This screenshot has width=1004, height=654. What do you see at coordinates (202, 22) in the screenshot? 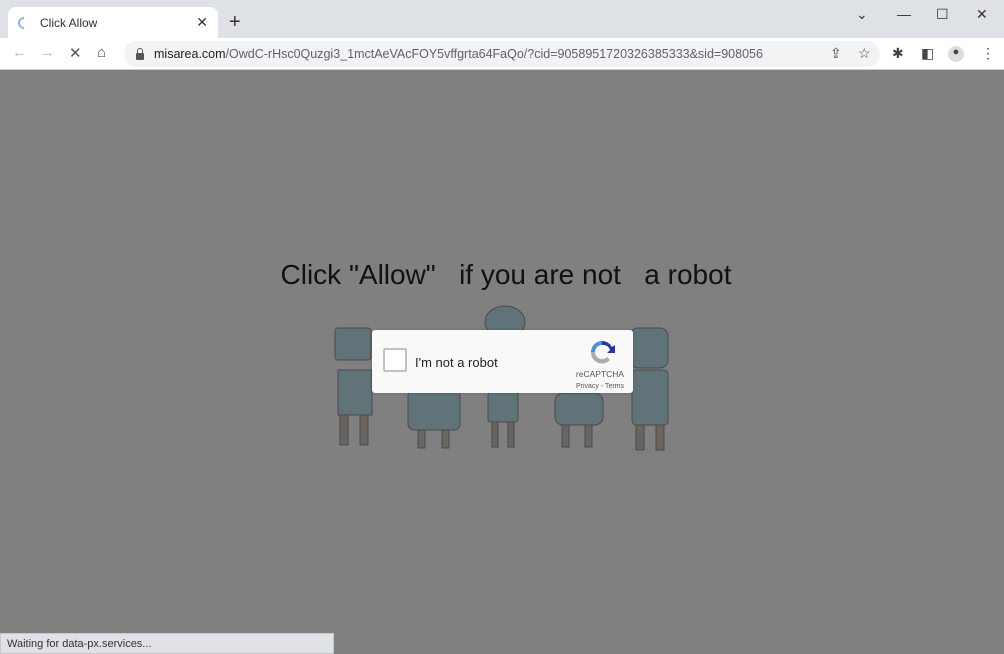
I see `close-tab-icon: ✕` at bounding box center [202, 22].